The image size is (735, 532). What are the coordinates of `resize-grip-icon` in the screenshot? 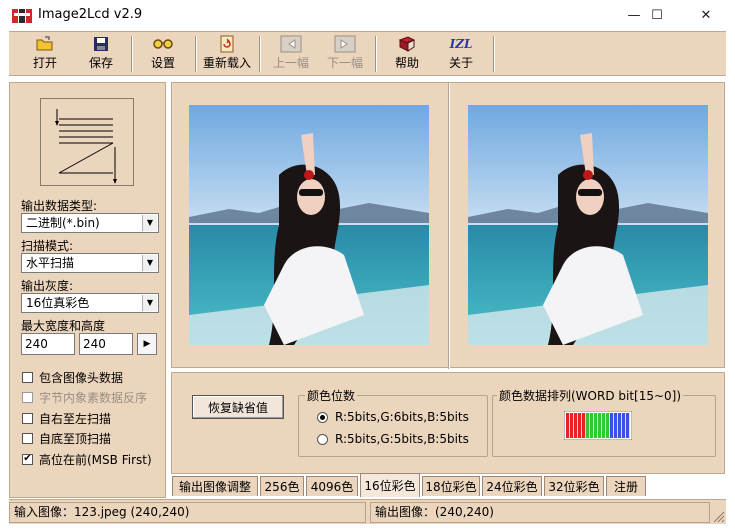 It's located at (718, 516).